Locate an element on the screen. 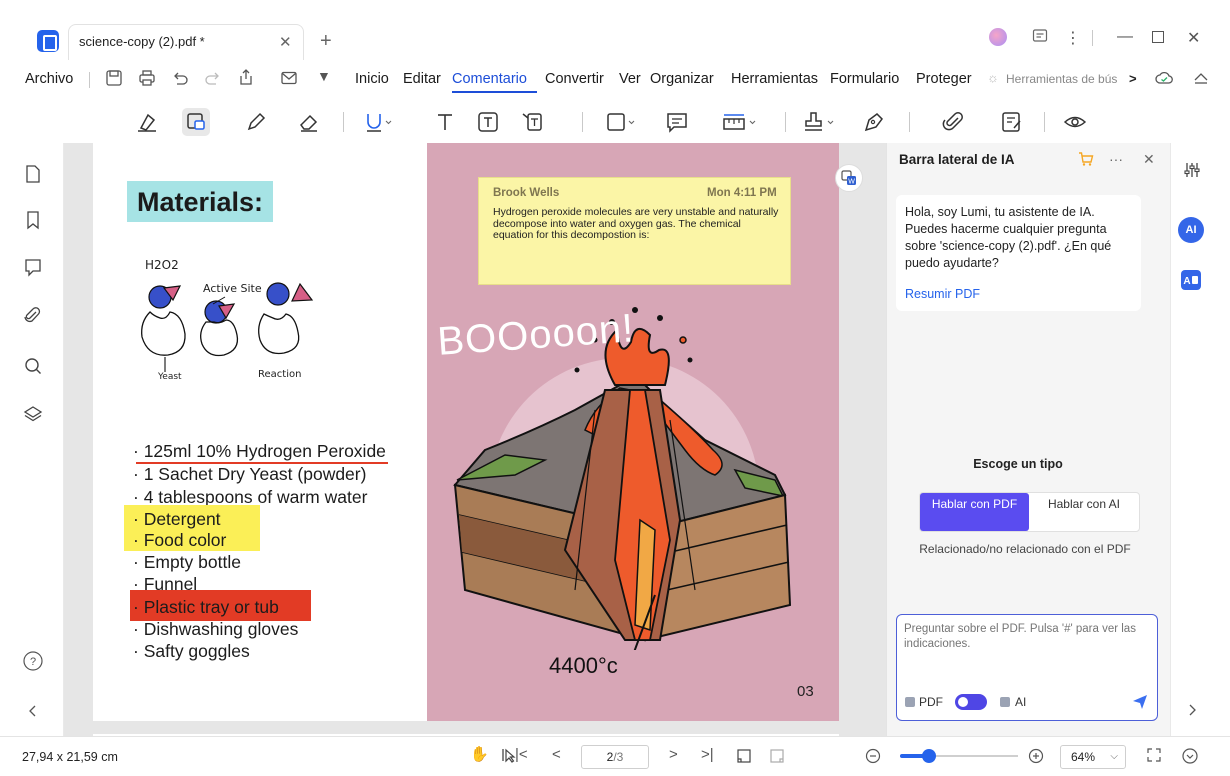 Image resolution: width=1230 pixels, height=776 pixels. tab-close-icon: ✕ is located at coordinates (285, 42).